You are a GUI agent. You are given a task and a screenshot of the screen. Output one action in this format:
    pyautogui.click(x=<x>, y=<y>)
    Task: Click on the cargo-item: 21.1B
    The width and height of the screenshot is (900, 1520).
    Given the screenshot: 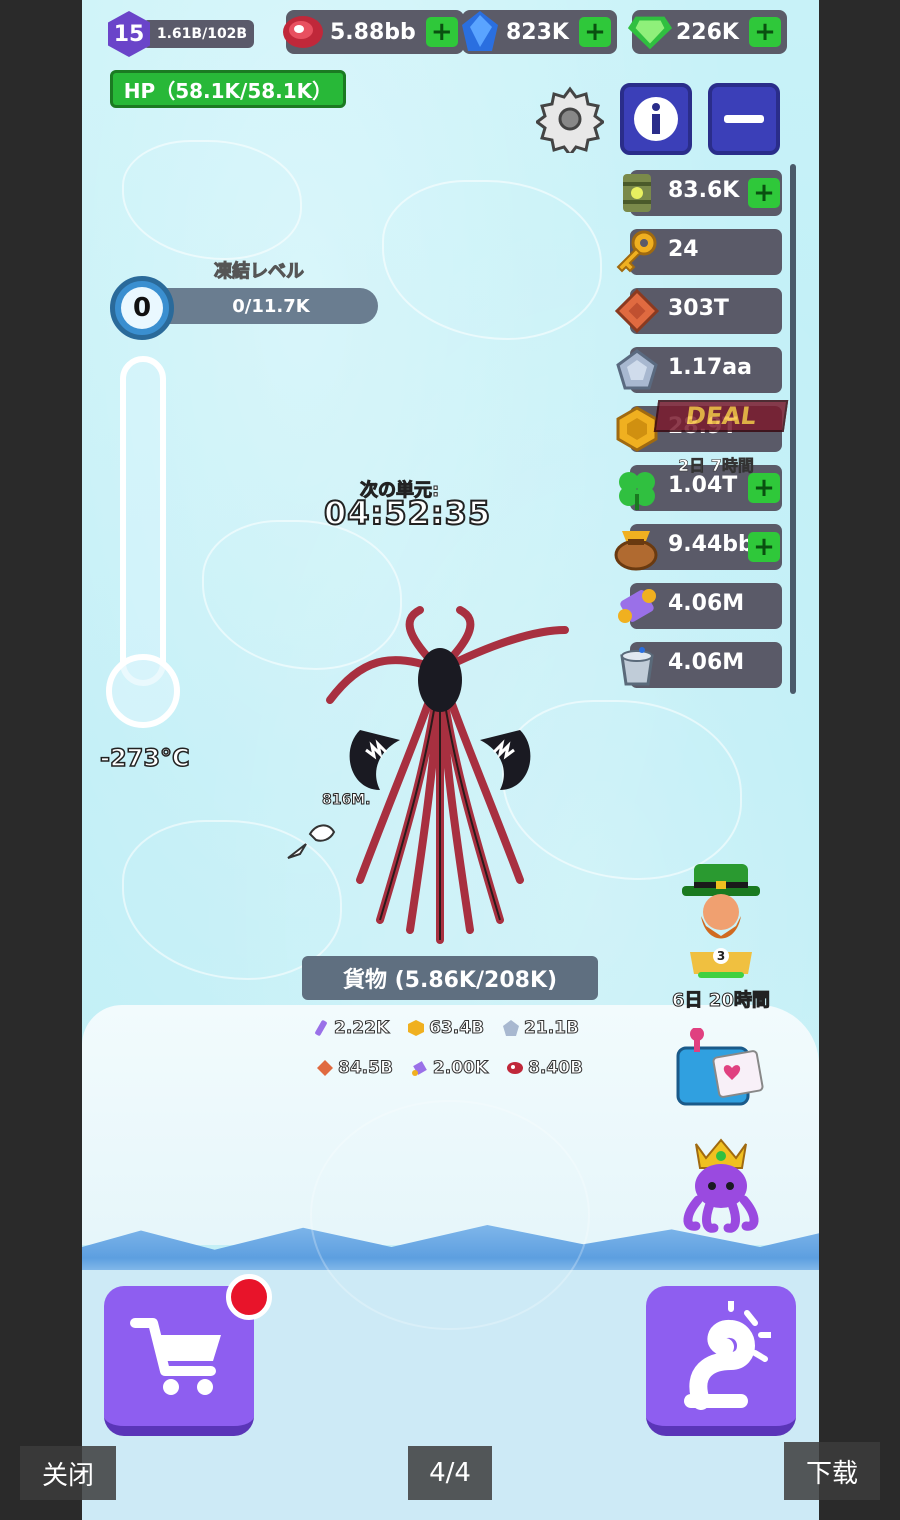 What is the action you would take?
    pyautogui.click(x=541, y=1028)
    